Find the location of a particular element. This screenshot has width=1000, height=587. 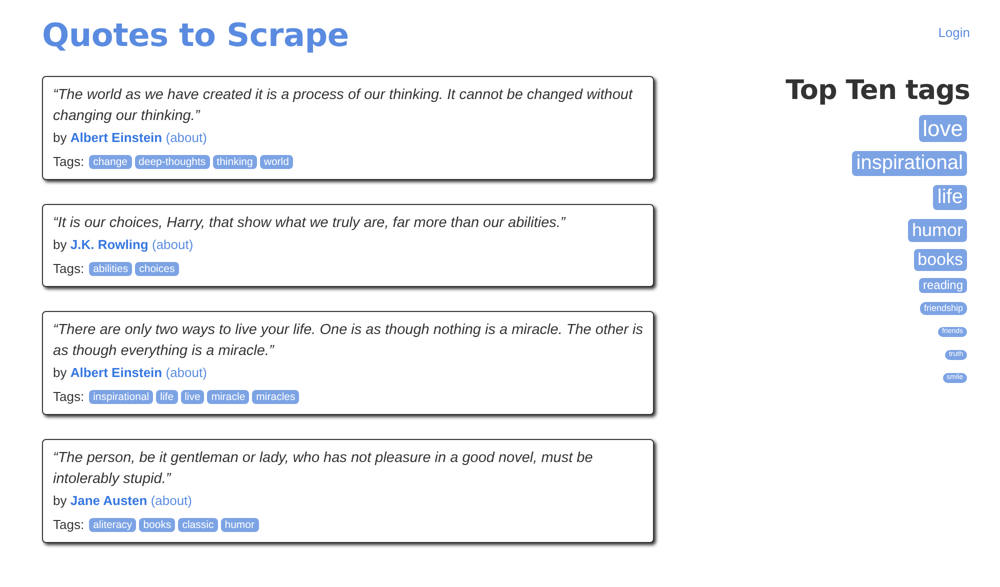

tag-link: abilities is located at coordinates (110, 269).